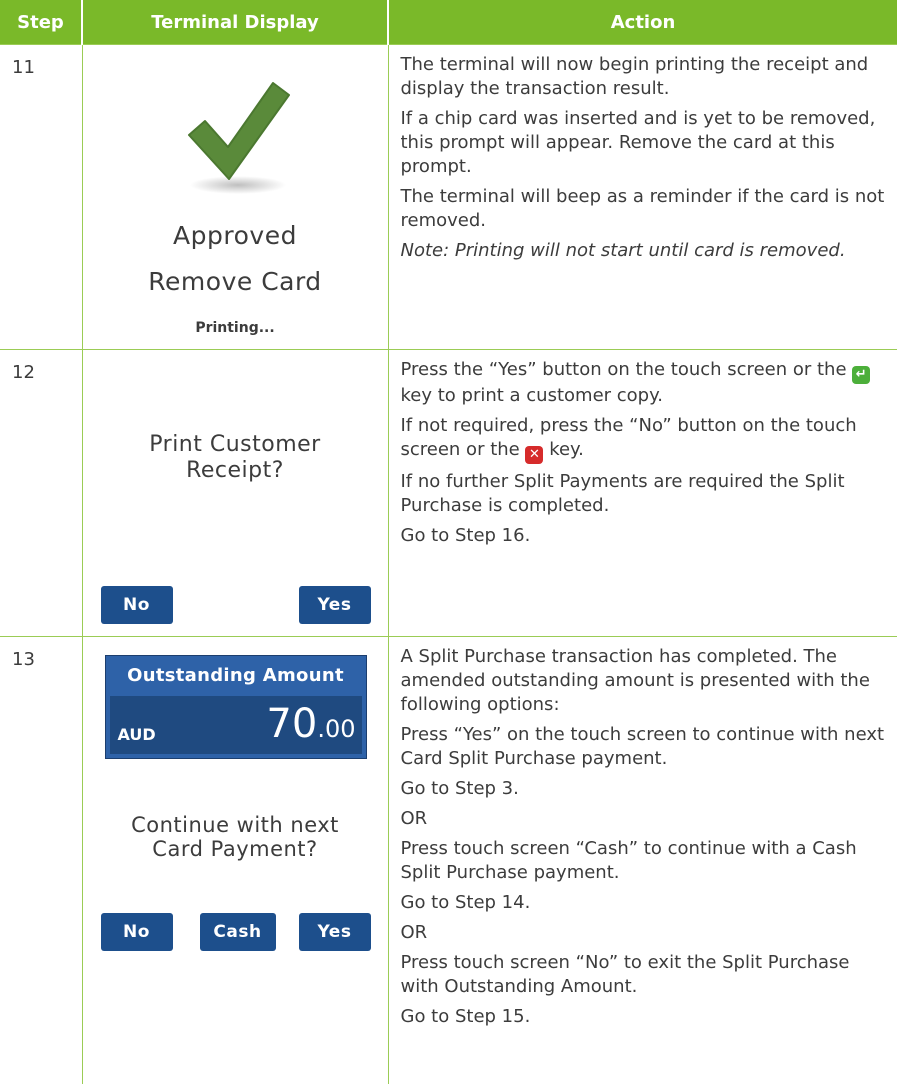 The image size is (897, 1084). What do you see at coordinates (235, 849) in the screenshot?
I see `continue-line2: Card Payment?` at bounding box center [235, 849].